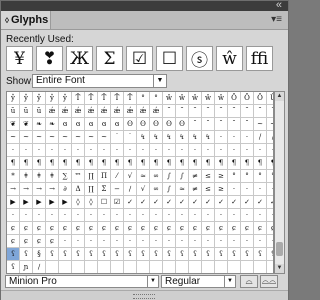  Describe the element at coordinates (221, 124) in the screenshot. I see `glyph-cell: ˘` at that location.